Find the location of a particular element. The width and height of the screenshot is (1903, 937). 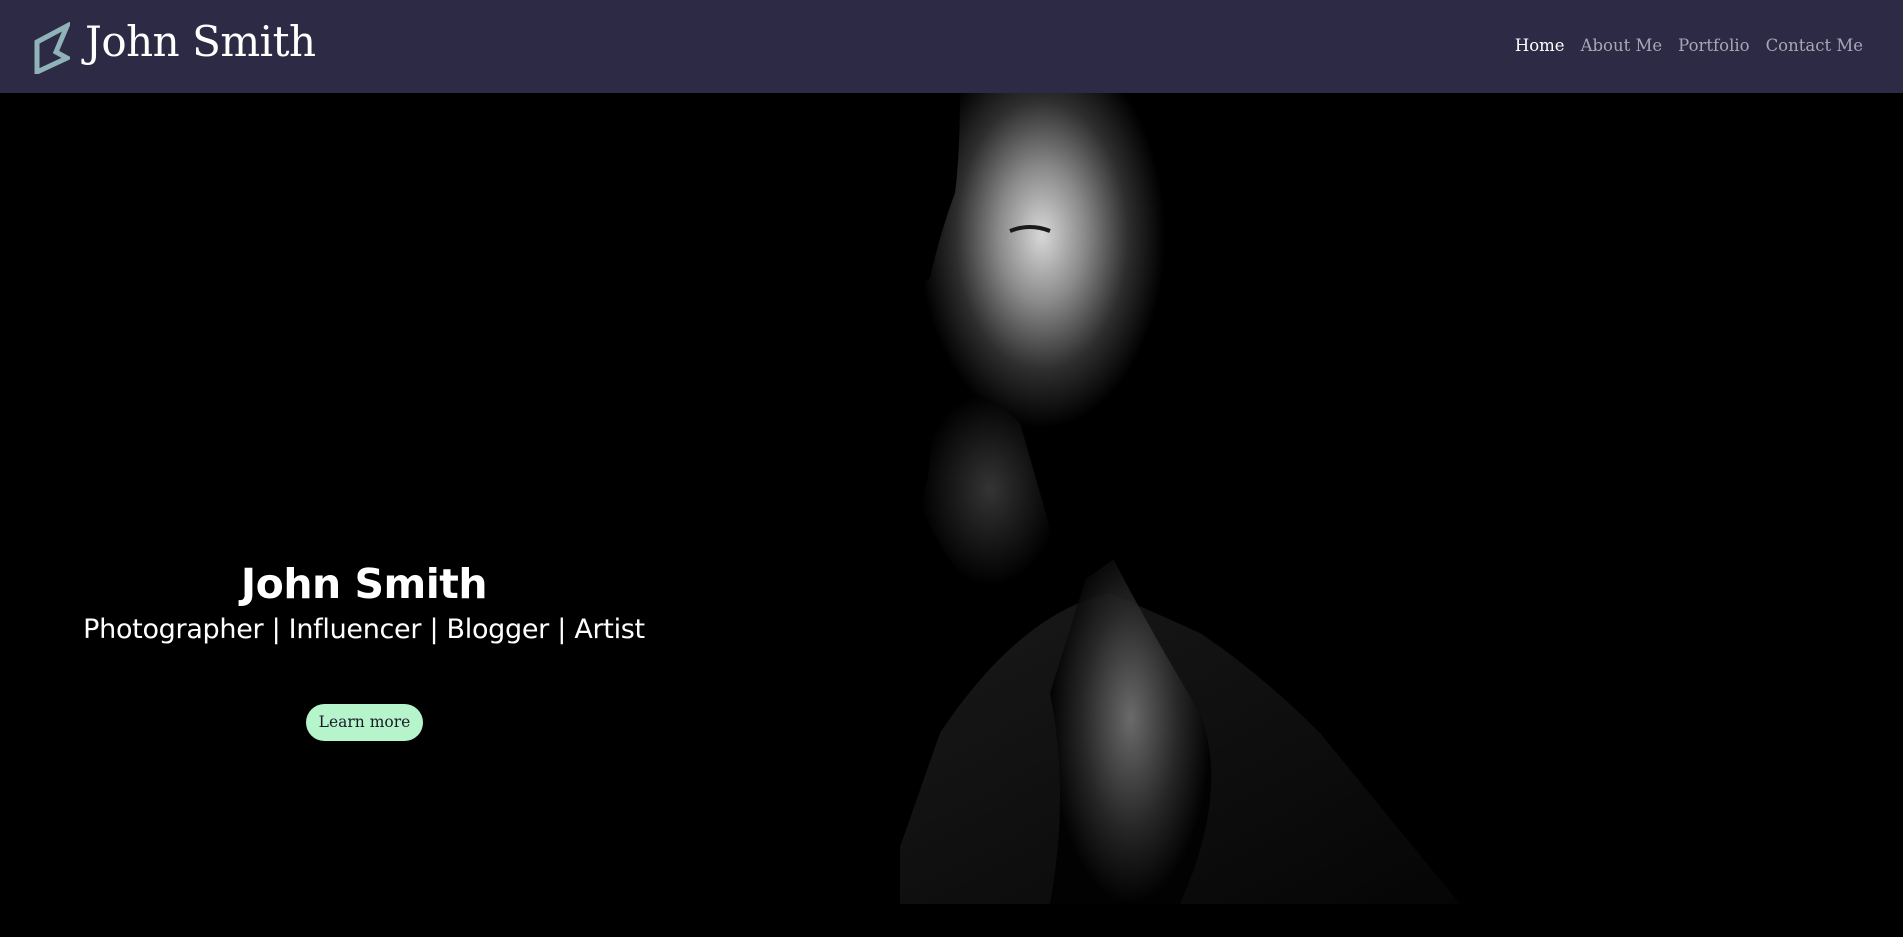

triangle-logo-icon is located at coordinates (52, 48).